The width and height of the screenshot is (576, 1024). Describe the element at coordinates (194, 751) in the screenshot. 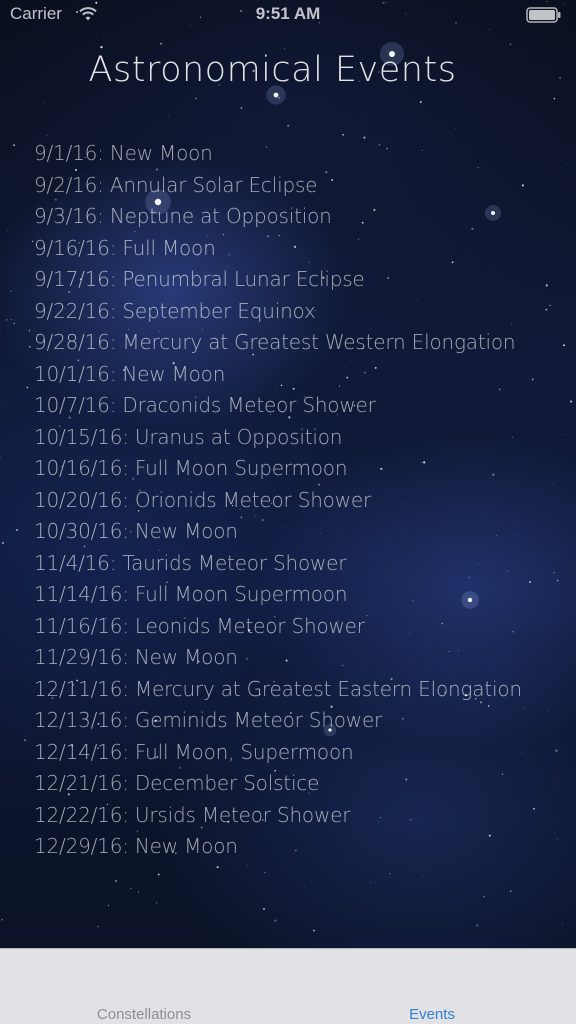

I see `event-list-item: 12/14/16: Full Moon, Supermoon` at that location.